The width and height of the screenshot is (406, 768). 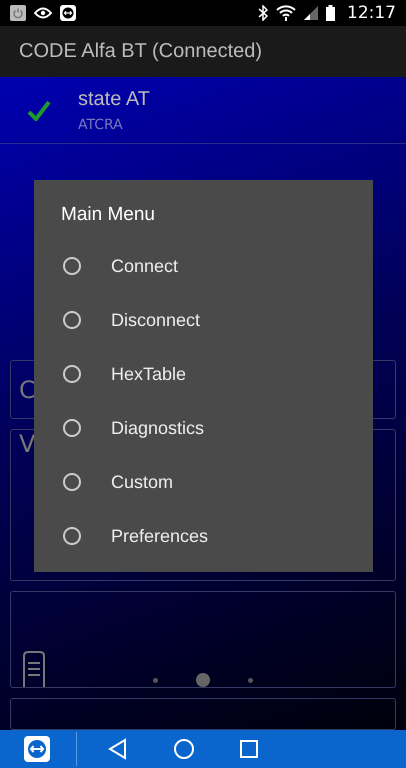 What do you see at coordinates (249, 749) in the screenshot?
I see `recents-icon` at bounding box center [249, 749].